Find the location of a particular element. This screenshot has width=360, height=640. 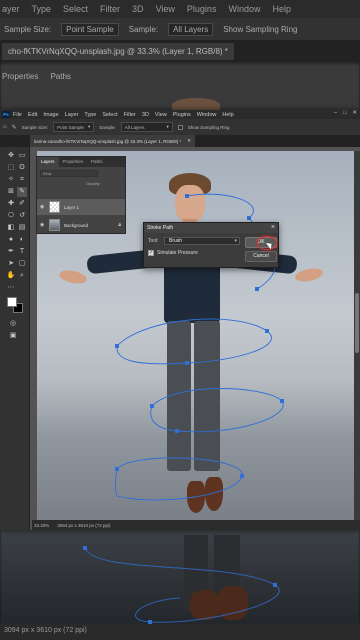

menu-file: File is located at coordinates (17, 115).